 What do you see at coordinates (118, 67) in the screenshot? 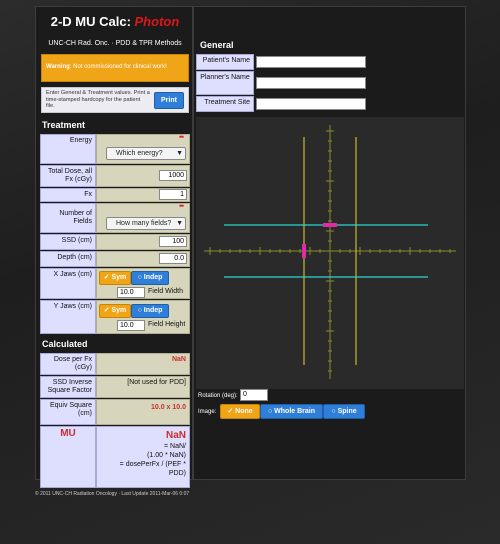
I see `warning-text: : Not commissioned for clinical work!` at bounding box center [118, 67].